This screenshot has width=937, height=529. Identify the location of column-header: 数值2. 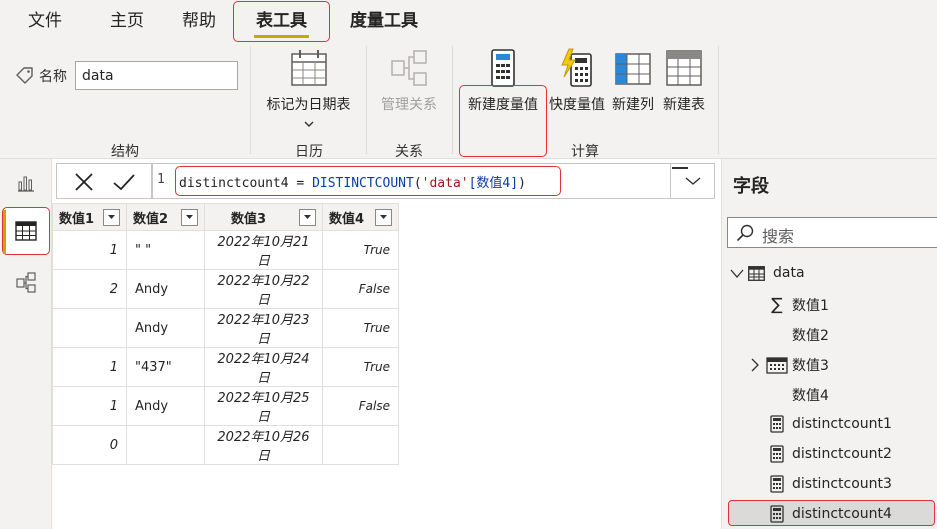
(165, 217).